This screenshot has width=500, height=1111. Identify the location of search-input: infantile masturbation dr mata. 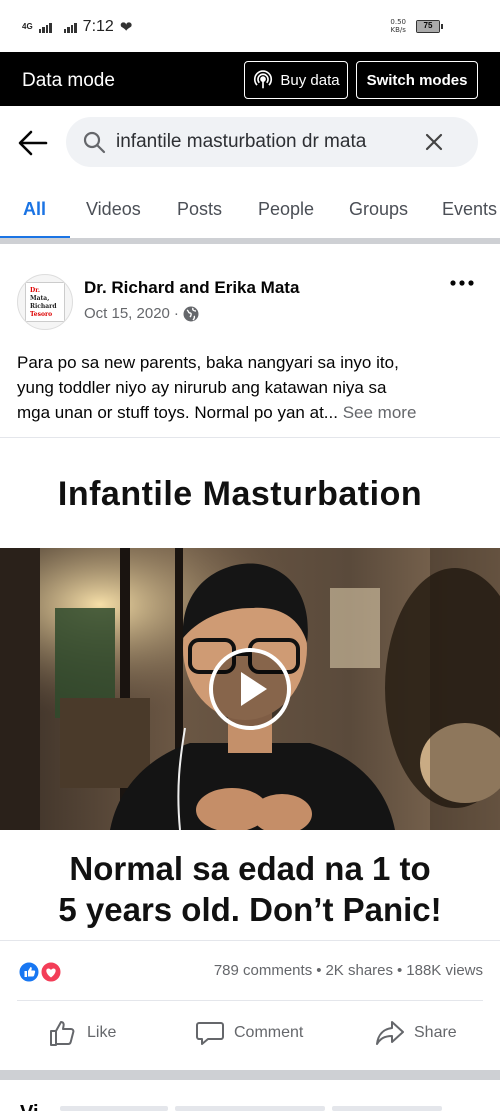
(272, 142).